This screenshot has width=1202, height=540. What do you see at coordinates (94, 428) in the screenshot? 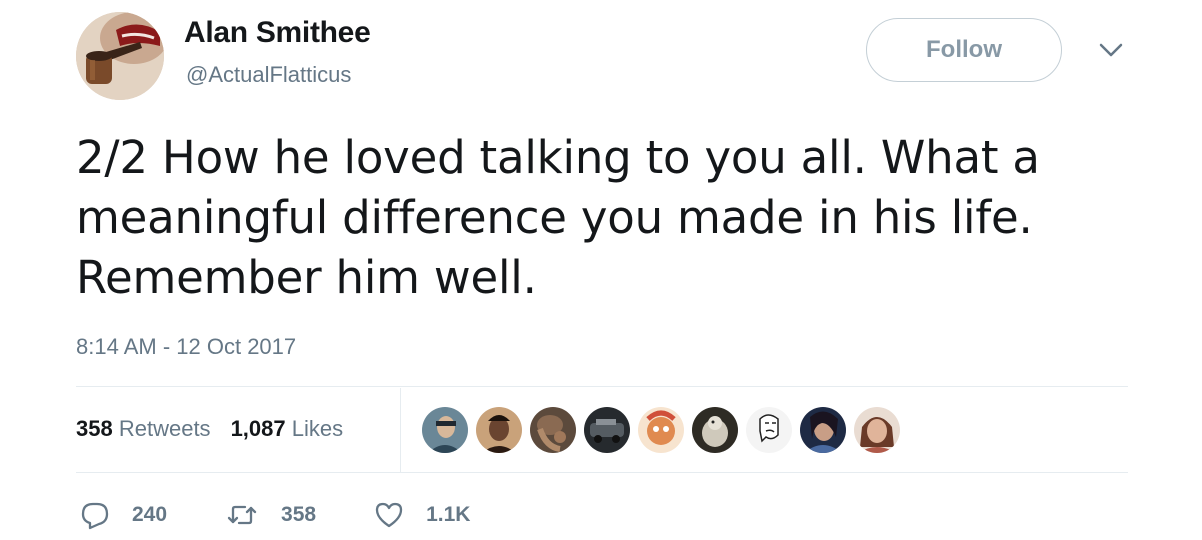
I see `retweets-count: 358` at bounding box center [94, 428].